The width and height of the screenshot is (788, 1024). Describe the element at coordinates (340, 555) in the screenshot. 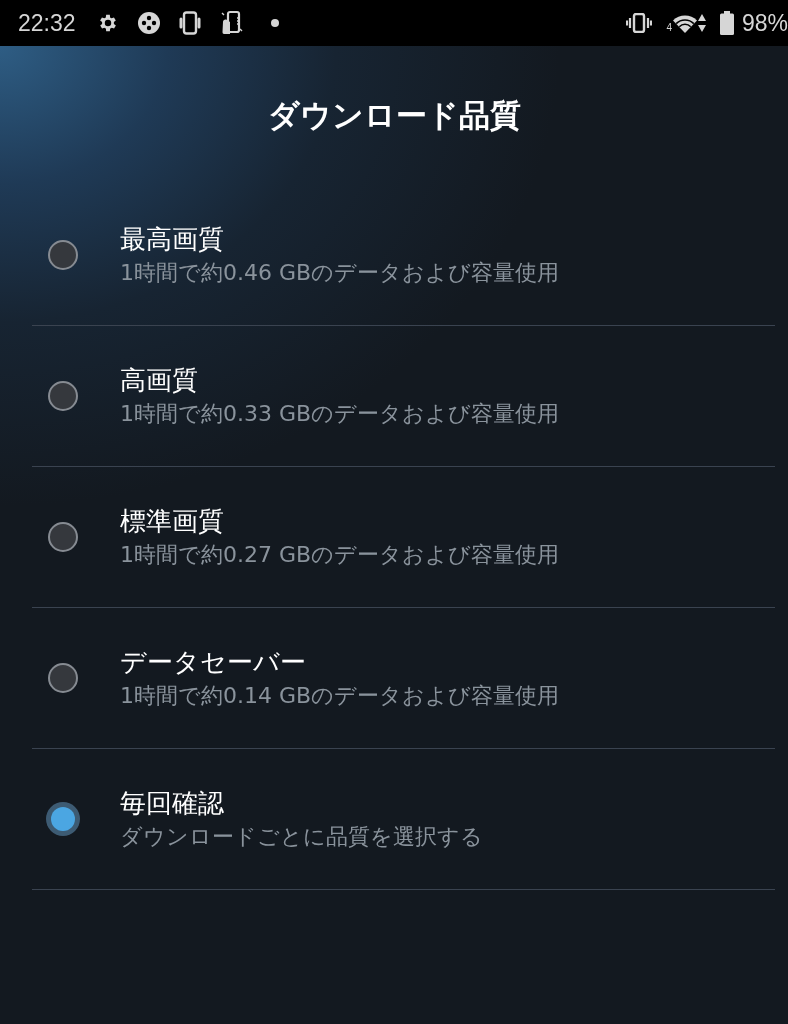

I see `option-description: 1時間で約0.27 GBのデータおよび容量使用` at that location.